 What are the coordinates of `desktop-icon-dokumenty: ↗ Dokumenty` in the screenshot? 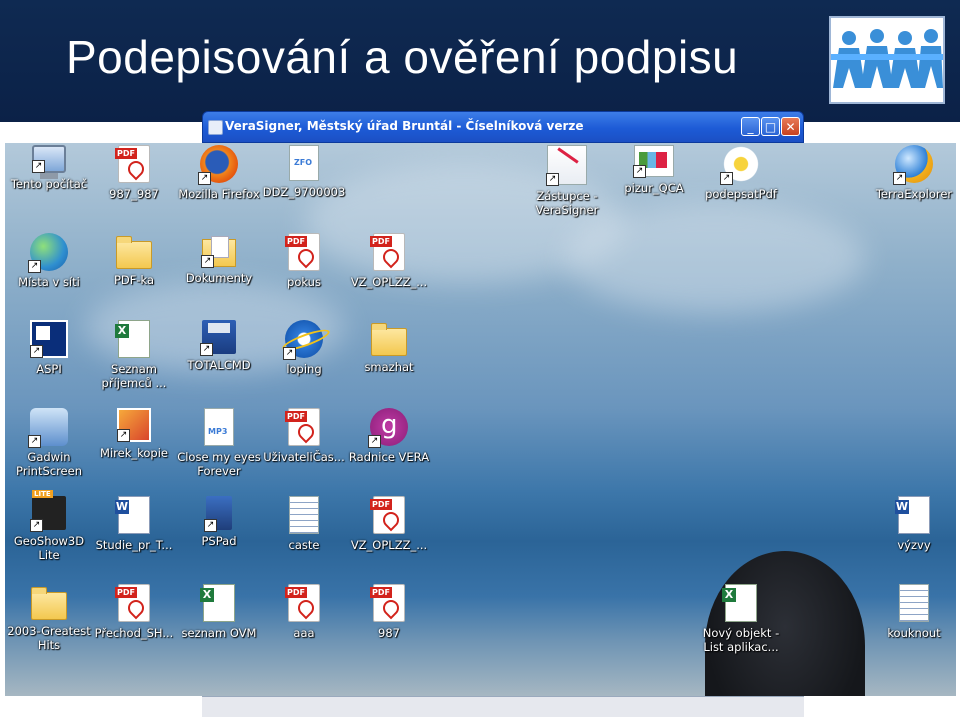 It's located at (219, 259).